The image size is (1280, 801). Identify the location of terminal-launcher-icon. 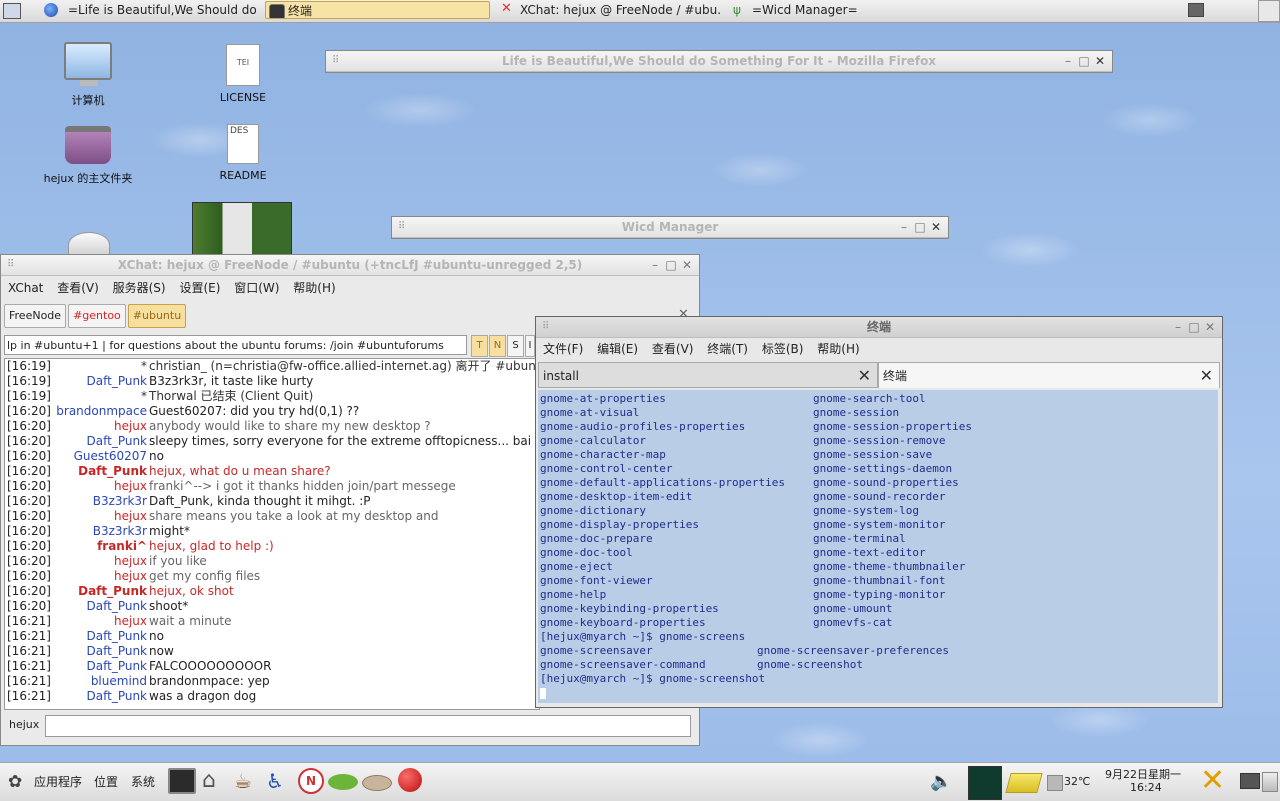
(182, 781).